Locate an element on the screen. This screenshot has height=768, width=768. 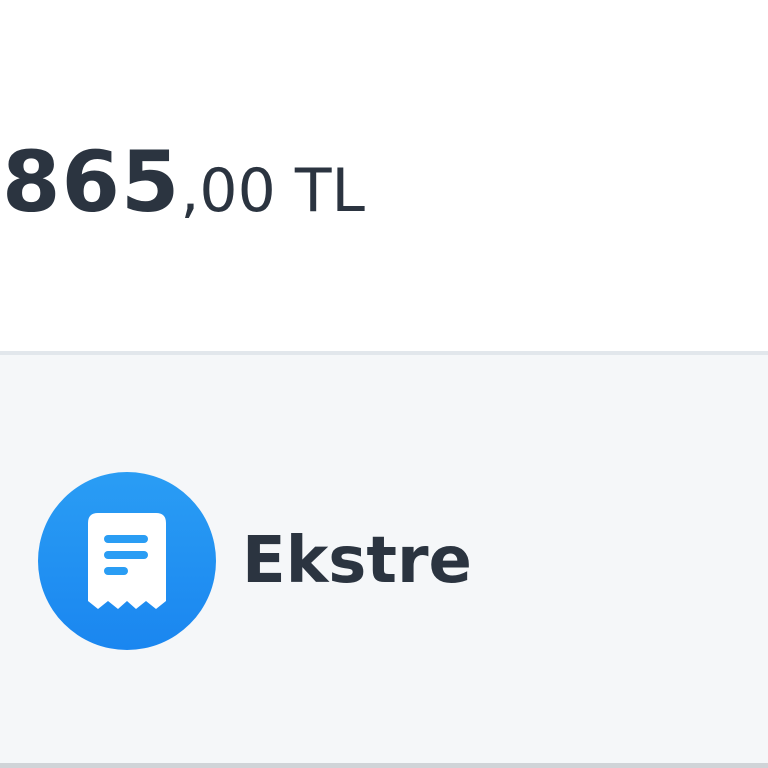
balance-integer: 865 is located at coordinates (91, 182).